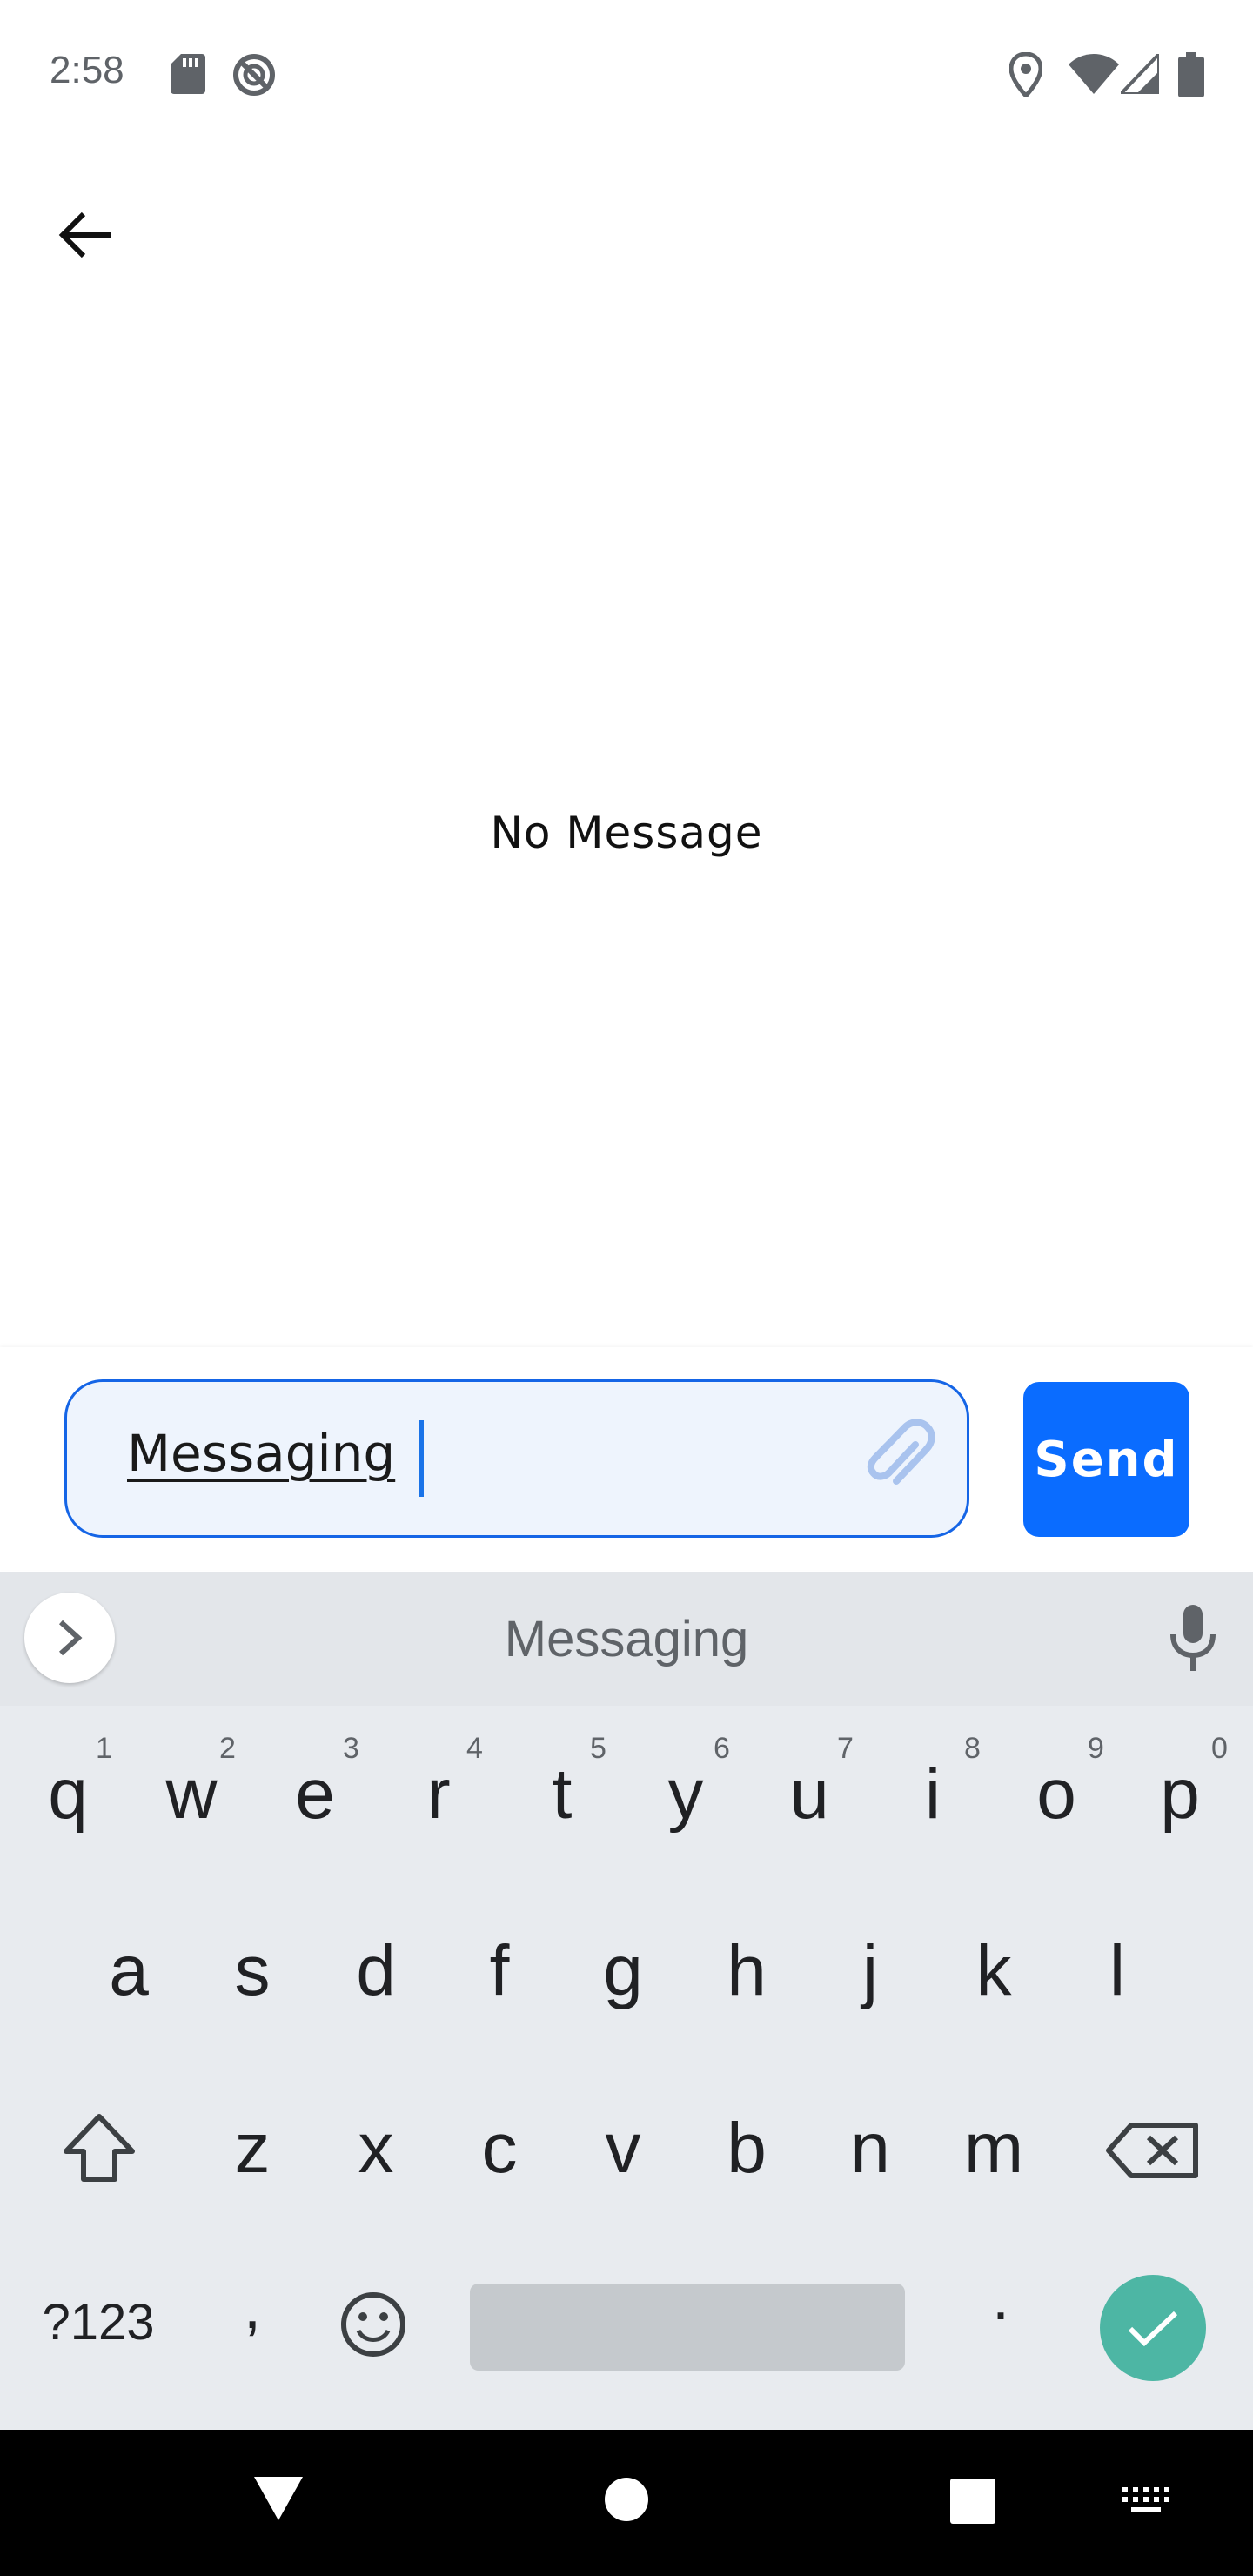 The width and height of the screenshot is (1253, 2576). Describe the element at coordinates (1096, 1748) in the screenshot. I see `key-hint: 9` at that location.